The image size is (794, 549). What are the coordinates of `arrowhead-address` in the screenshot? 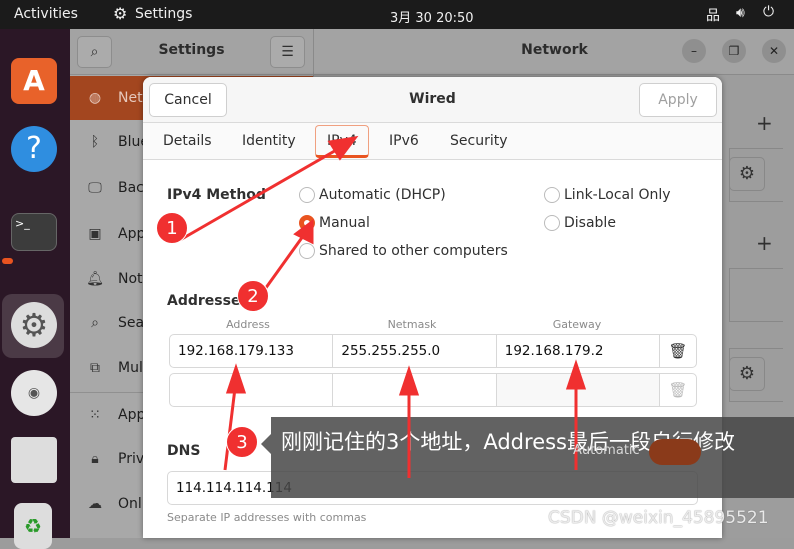 It's located at (236, 378).